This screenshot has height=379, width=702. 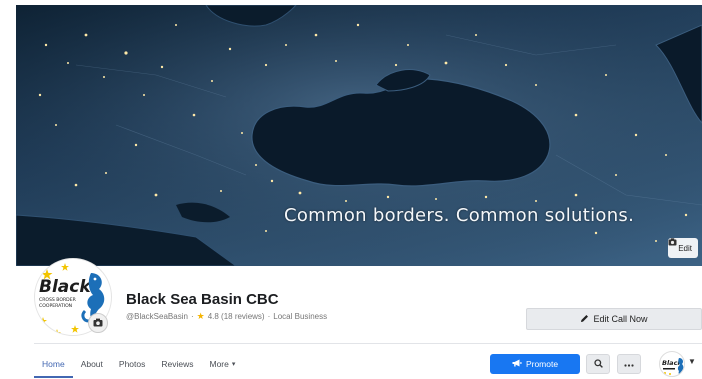 I want to click on black-sea-basin-logo-small: Black, so click(x=673, y=367).